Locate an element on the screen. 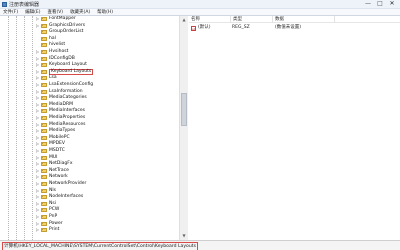 This screenshot has width=400, height=250. values-header: 名称 类型 数据 is located at coordinates (294, 19).